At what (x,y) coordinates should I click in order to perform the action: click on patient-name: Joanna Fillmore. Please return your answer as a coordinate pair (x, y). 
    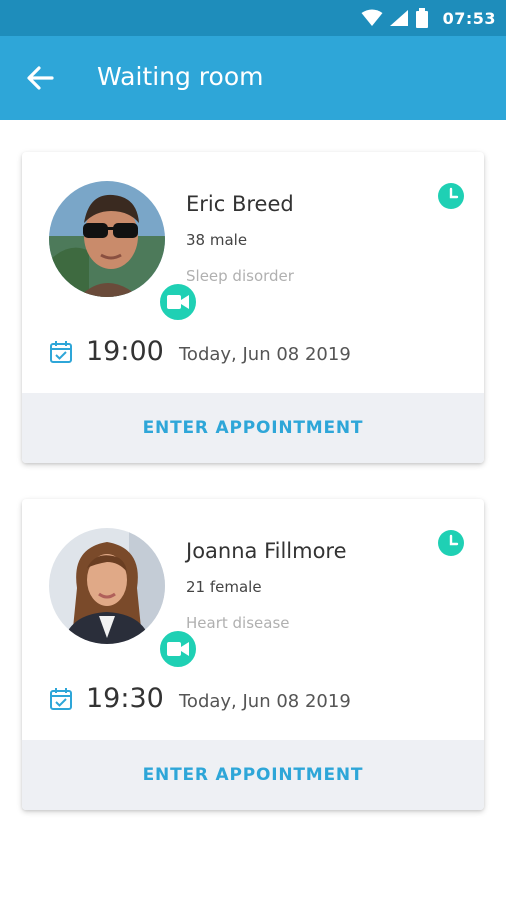
    Looking at the image, I should click on (266, 551).